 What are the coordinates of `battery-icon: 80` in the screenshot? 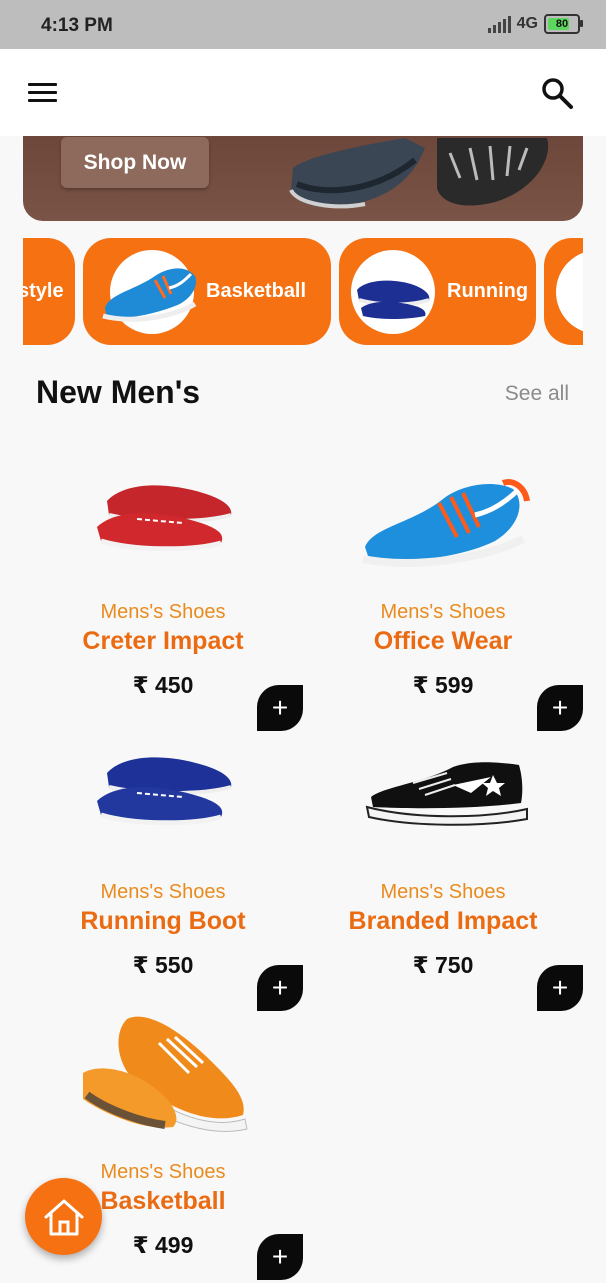 It's located at (563, 24).